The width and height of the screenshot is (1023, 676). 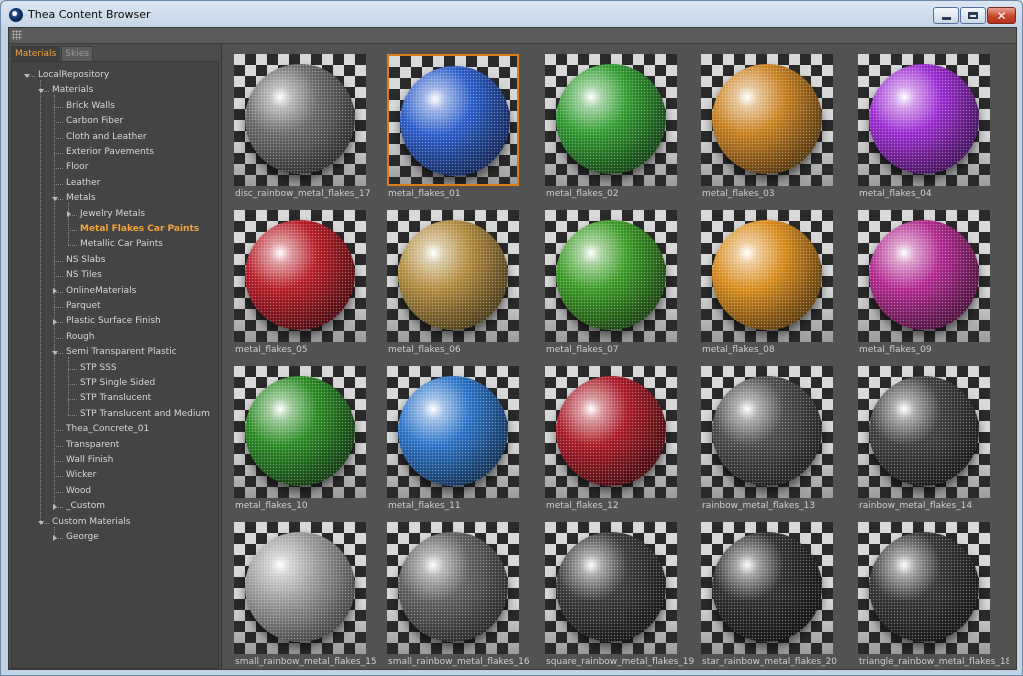 I want to click on material-name-label: metal_flakes_12, so click(x=582, y=506).